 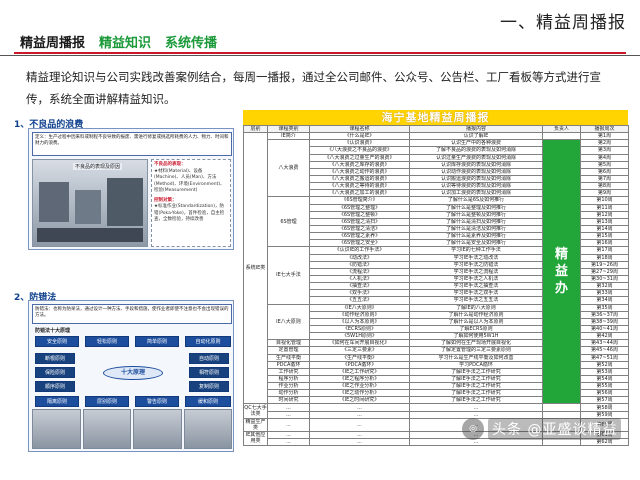 I want to click on header-divider-gray, so click(x=320, y=55).